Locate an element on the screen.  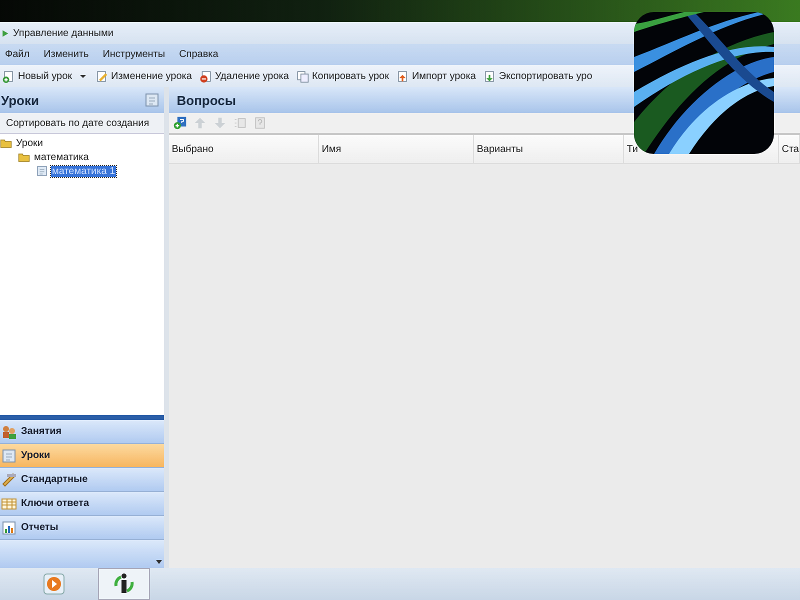
toolbar-button: Изменение урока is located at coordinates (143, 76).